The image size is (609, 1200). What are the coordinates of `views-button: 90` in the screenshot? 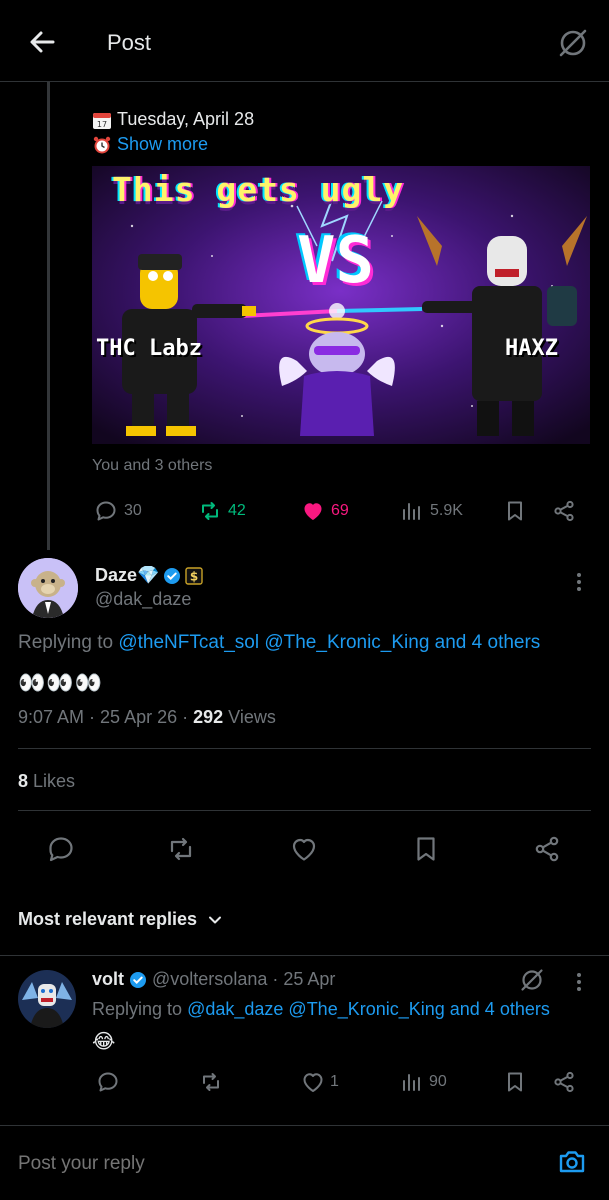 It's located at (423, 1082).